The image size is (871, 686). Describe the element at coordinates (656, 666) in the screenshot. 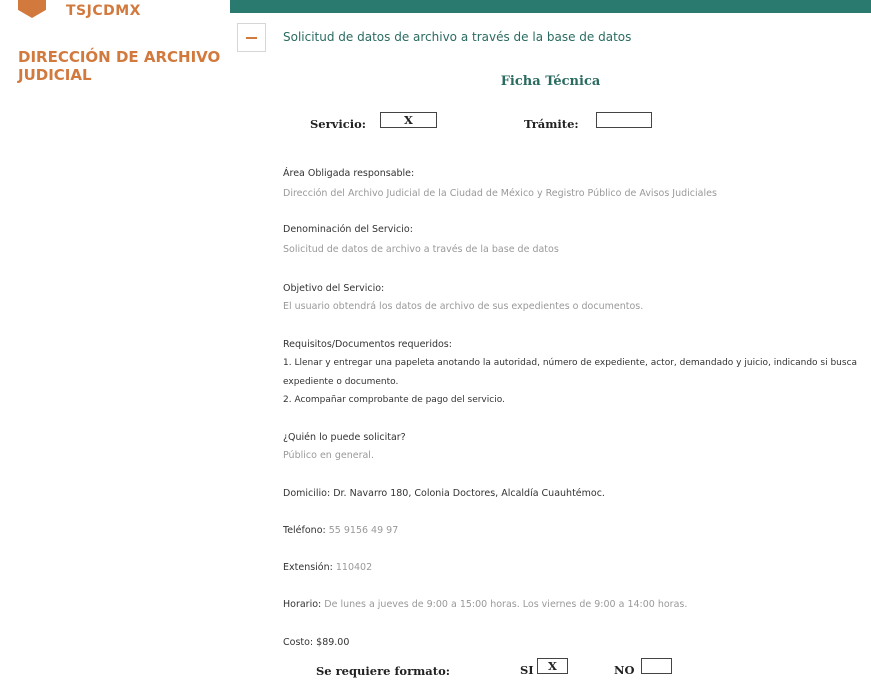

I see `no-box` at that location.